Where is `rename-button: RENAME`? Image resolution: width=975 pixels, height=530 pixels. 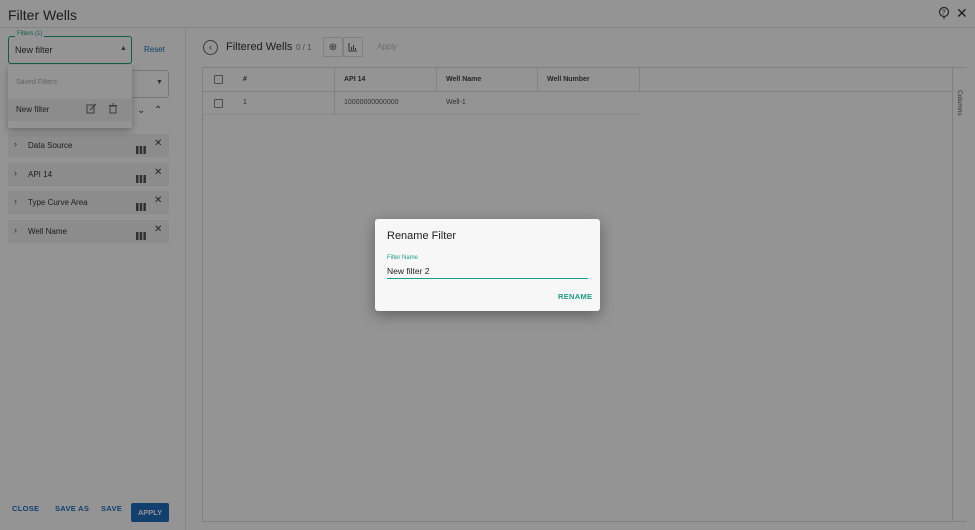 rename-button: RENAME is located at coordinates (575, 296).